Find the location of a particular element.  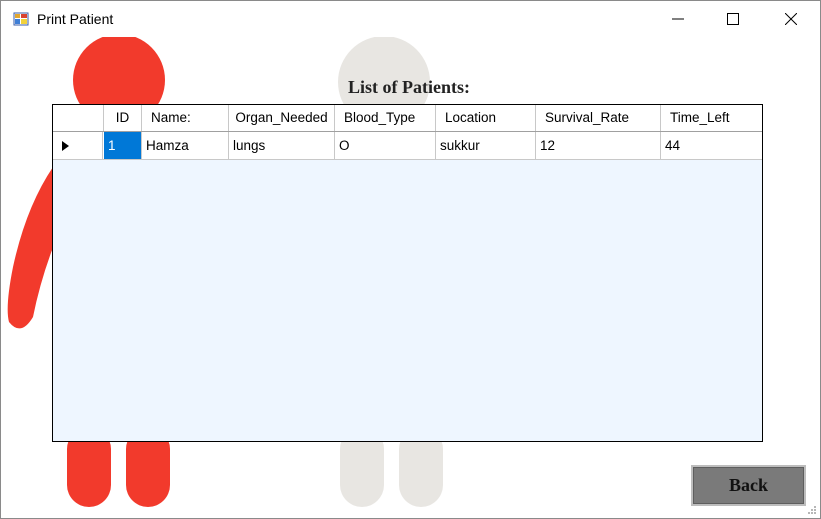

cell-id: 1 is located at coordinates (123, 145).